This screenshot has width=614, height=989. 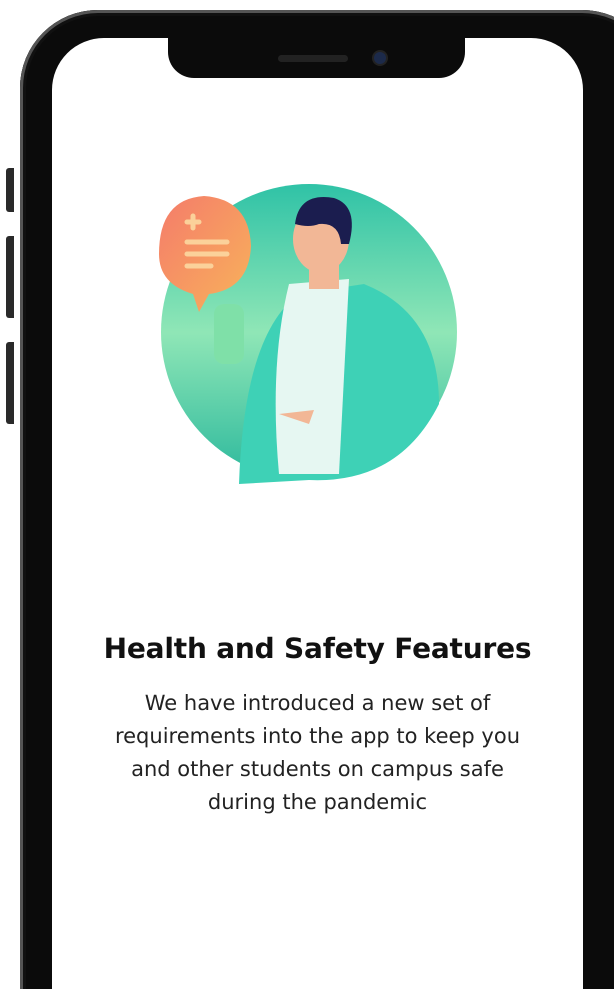 What do you see at coordinates (318, 753) in the screenshot?
I see `screen-description: We have introduced a new set of requirements into the app to keep you and other students on campus safe during the pandemic` at bounding box center [318, 753].